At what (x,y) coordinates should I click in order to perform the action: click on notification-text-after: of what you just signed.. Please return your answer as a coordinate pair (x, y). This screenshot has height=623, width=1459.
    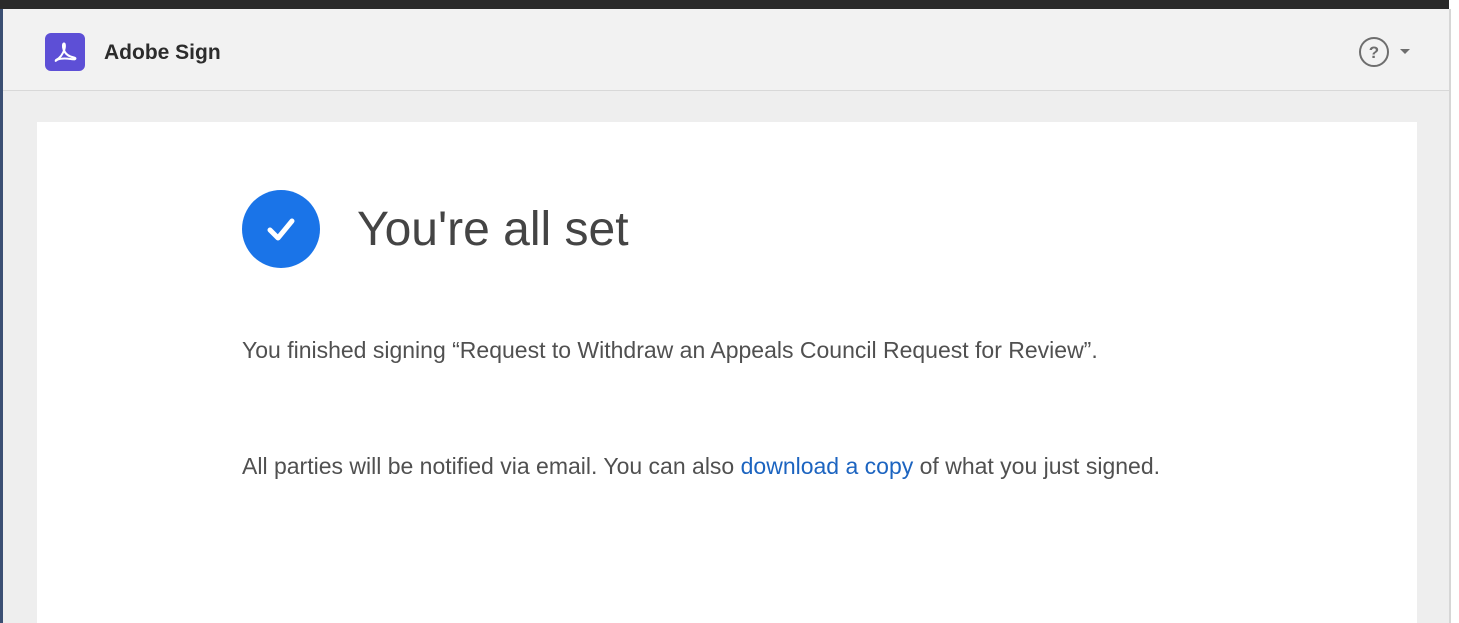
    Looking at the image, I should click on (1037, 466).